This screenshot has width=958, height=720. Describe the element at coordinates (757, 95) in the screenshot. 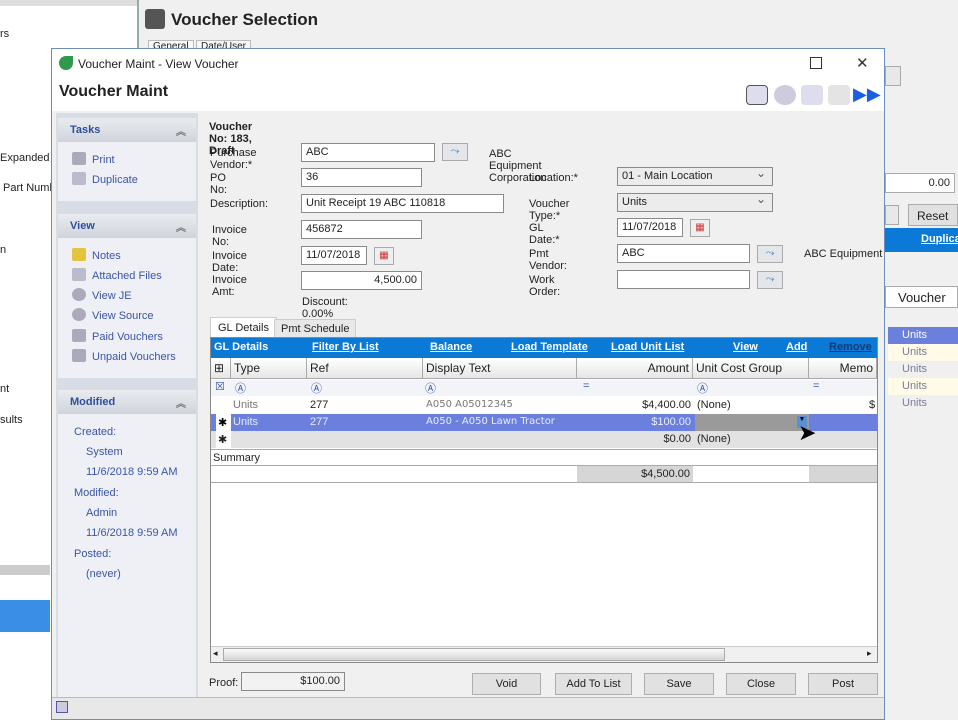

I see `clipboard-icon` at that location.